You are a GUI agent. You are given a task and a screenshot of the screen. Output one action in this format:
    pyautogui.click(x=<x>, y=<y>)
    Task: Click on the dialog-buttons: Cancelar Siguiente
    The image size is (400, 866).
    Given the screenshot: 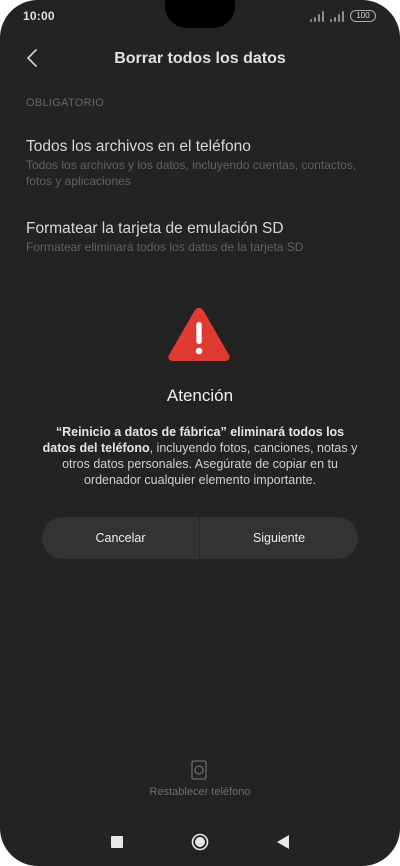 What is the action you would take?
    pyautogui.click(x=200, y=538)
    